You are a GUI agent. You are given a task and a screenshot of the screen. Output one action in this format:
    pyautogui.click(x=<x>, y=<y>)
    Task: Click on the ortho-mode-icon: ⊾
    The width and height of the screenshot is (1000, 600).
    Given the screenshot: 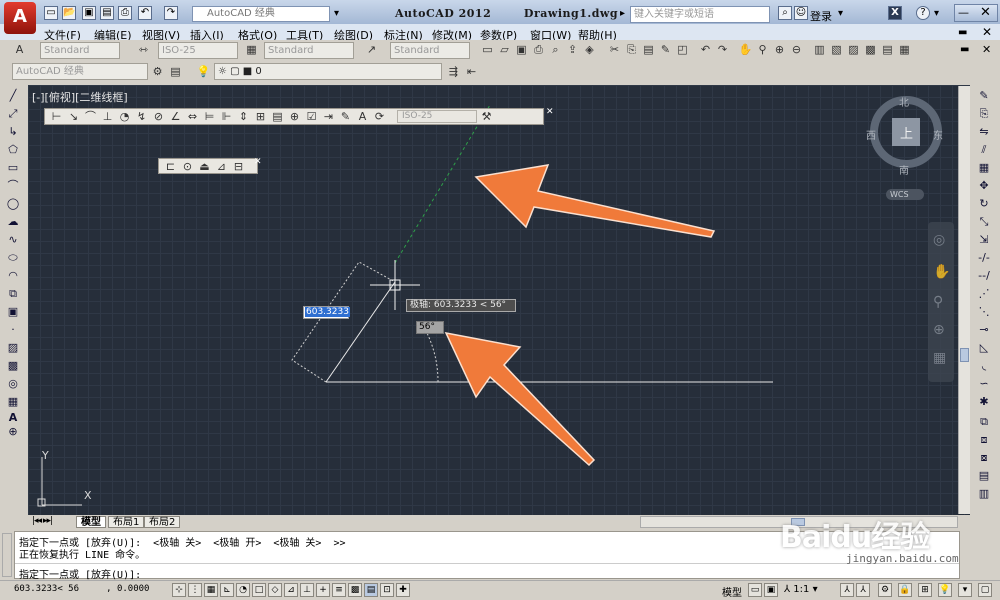 What is the action you would take?
    pyautogui.click(x=227, y=590)
    